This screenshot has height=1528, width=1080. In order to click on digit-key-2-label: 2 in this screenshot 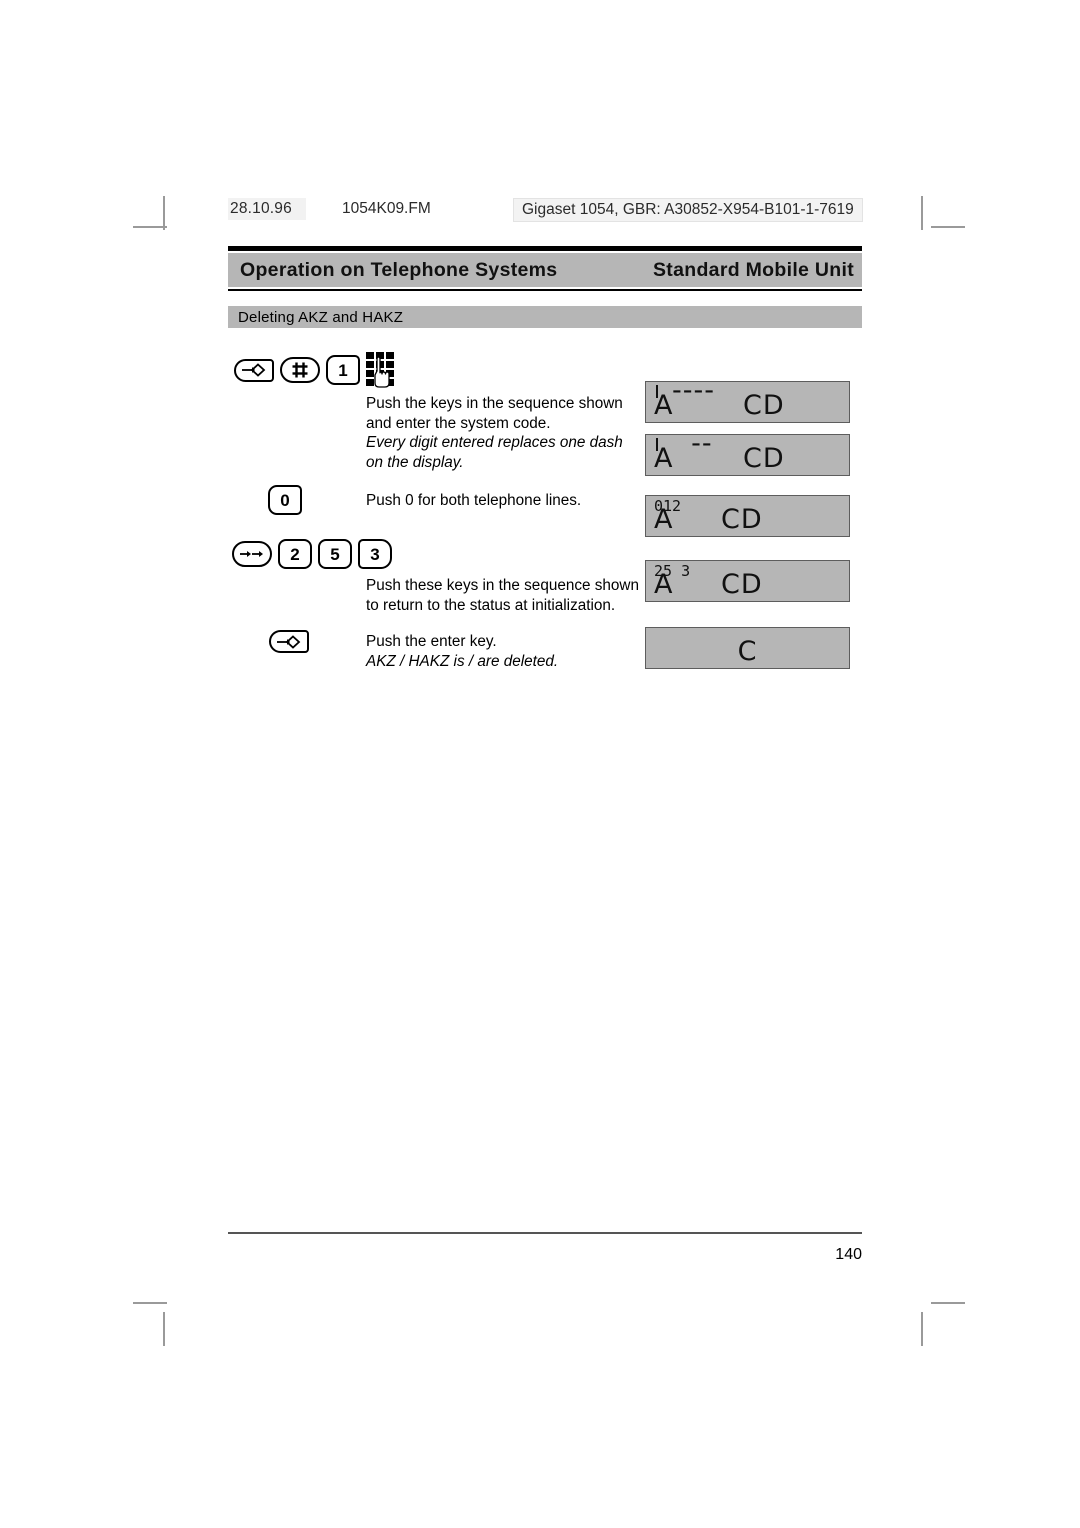, I will do `click(295, 554)`.